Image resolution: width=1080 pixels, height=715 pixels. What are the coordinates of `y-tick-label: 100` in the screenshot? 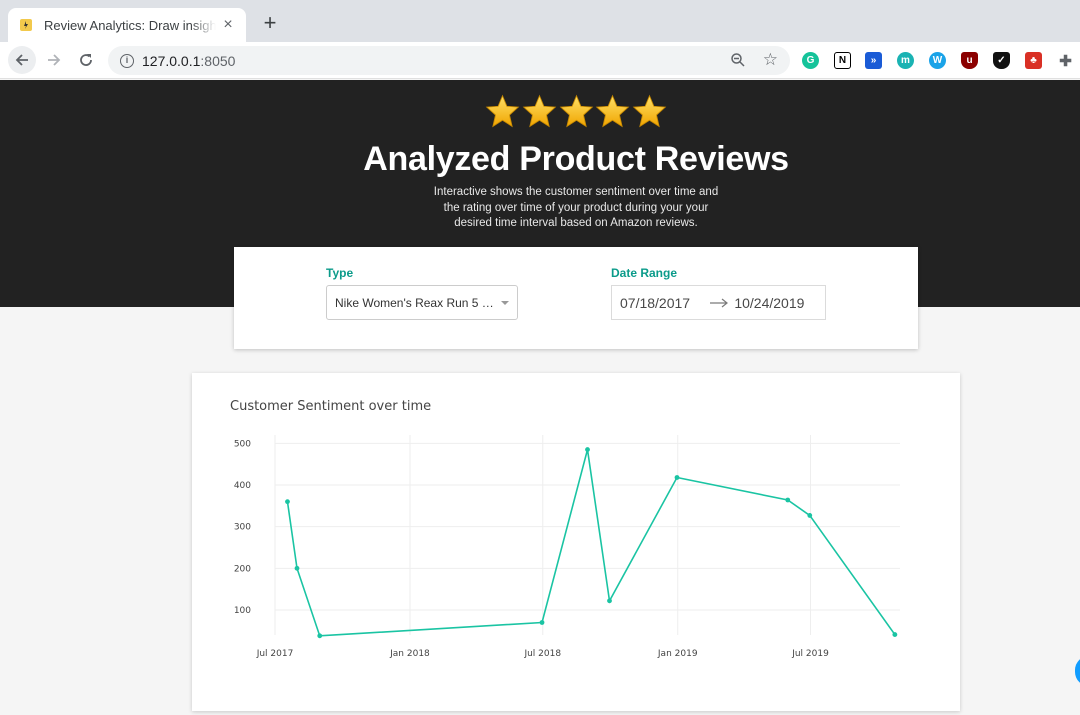 It's located at (242, 611).